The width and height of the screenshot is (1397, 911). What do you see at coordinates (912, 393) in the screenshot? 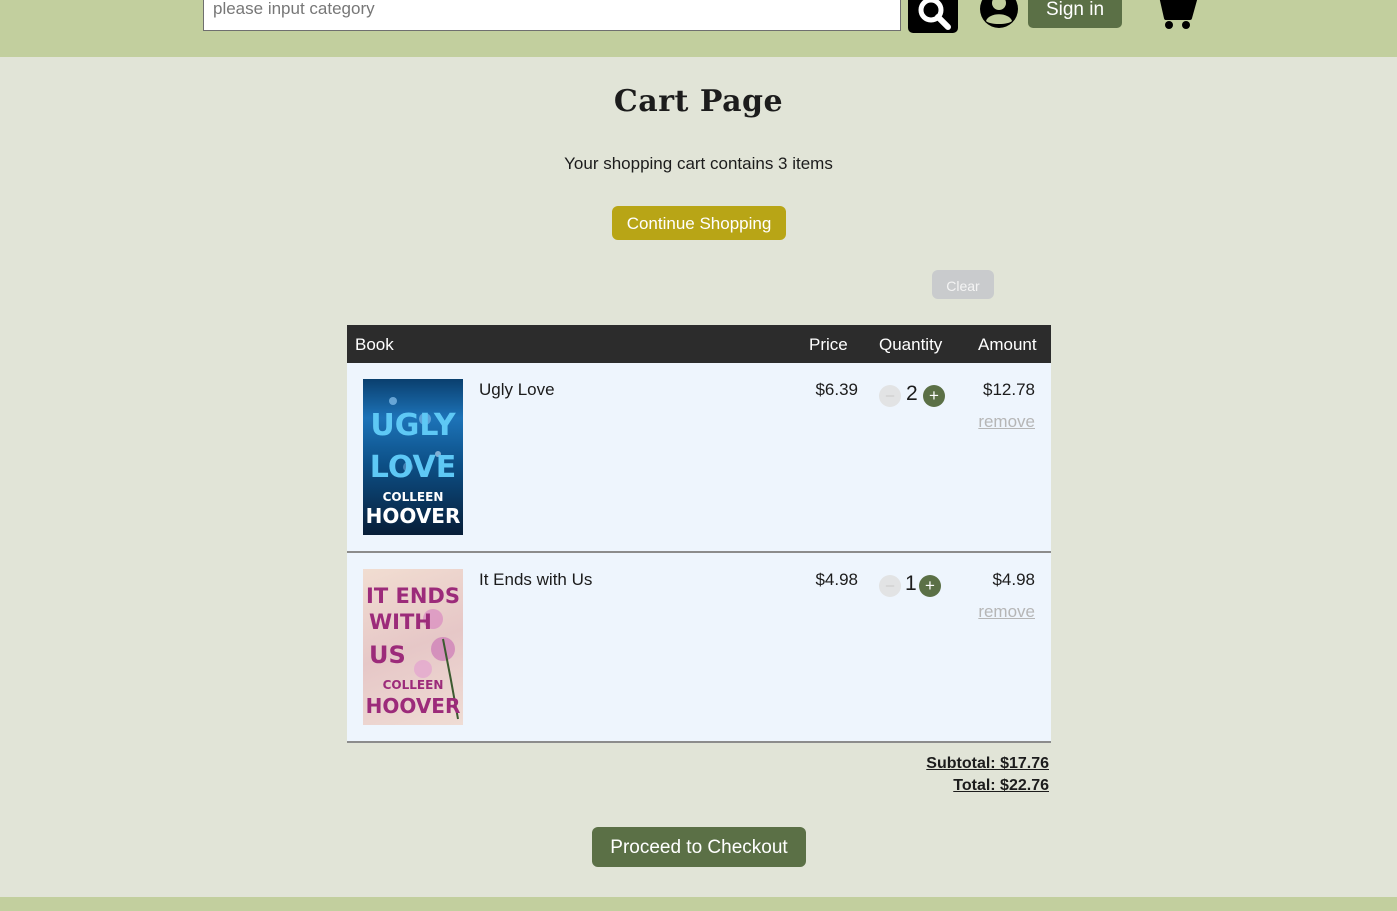
I see `quantity-value: 2` at bounding box center [912, 393].